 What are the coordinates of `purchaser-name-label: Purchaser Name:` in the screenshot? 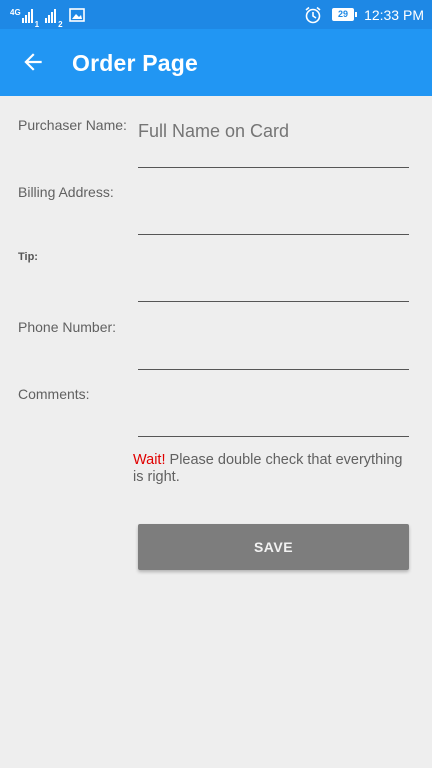 It's located at (72, 125).